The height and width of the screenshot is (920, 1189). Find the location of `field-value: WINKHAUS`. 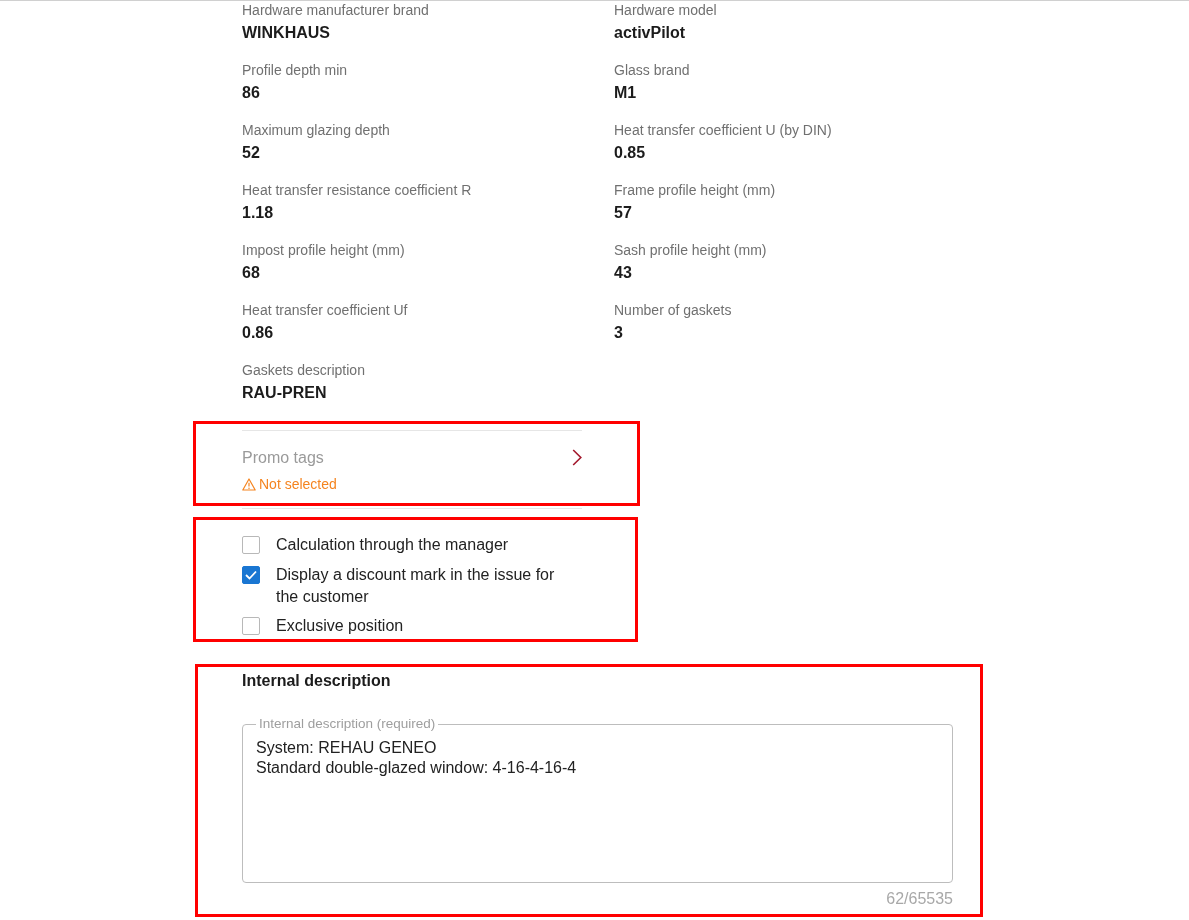

field-value: WINKHAUS is located at coordinates (286, 33).